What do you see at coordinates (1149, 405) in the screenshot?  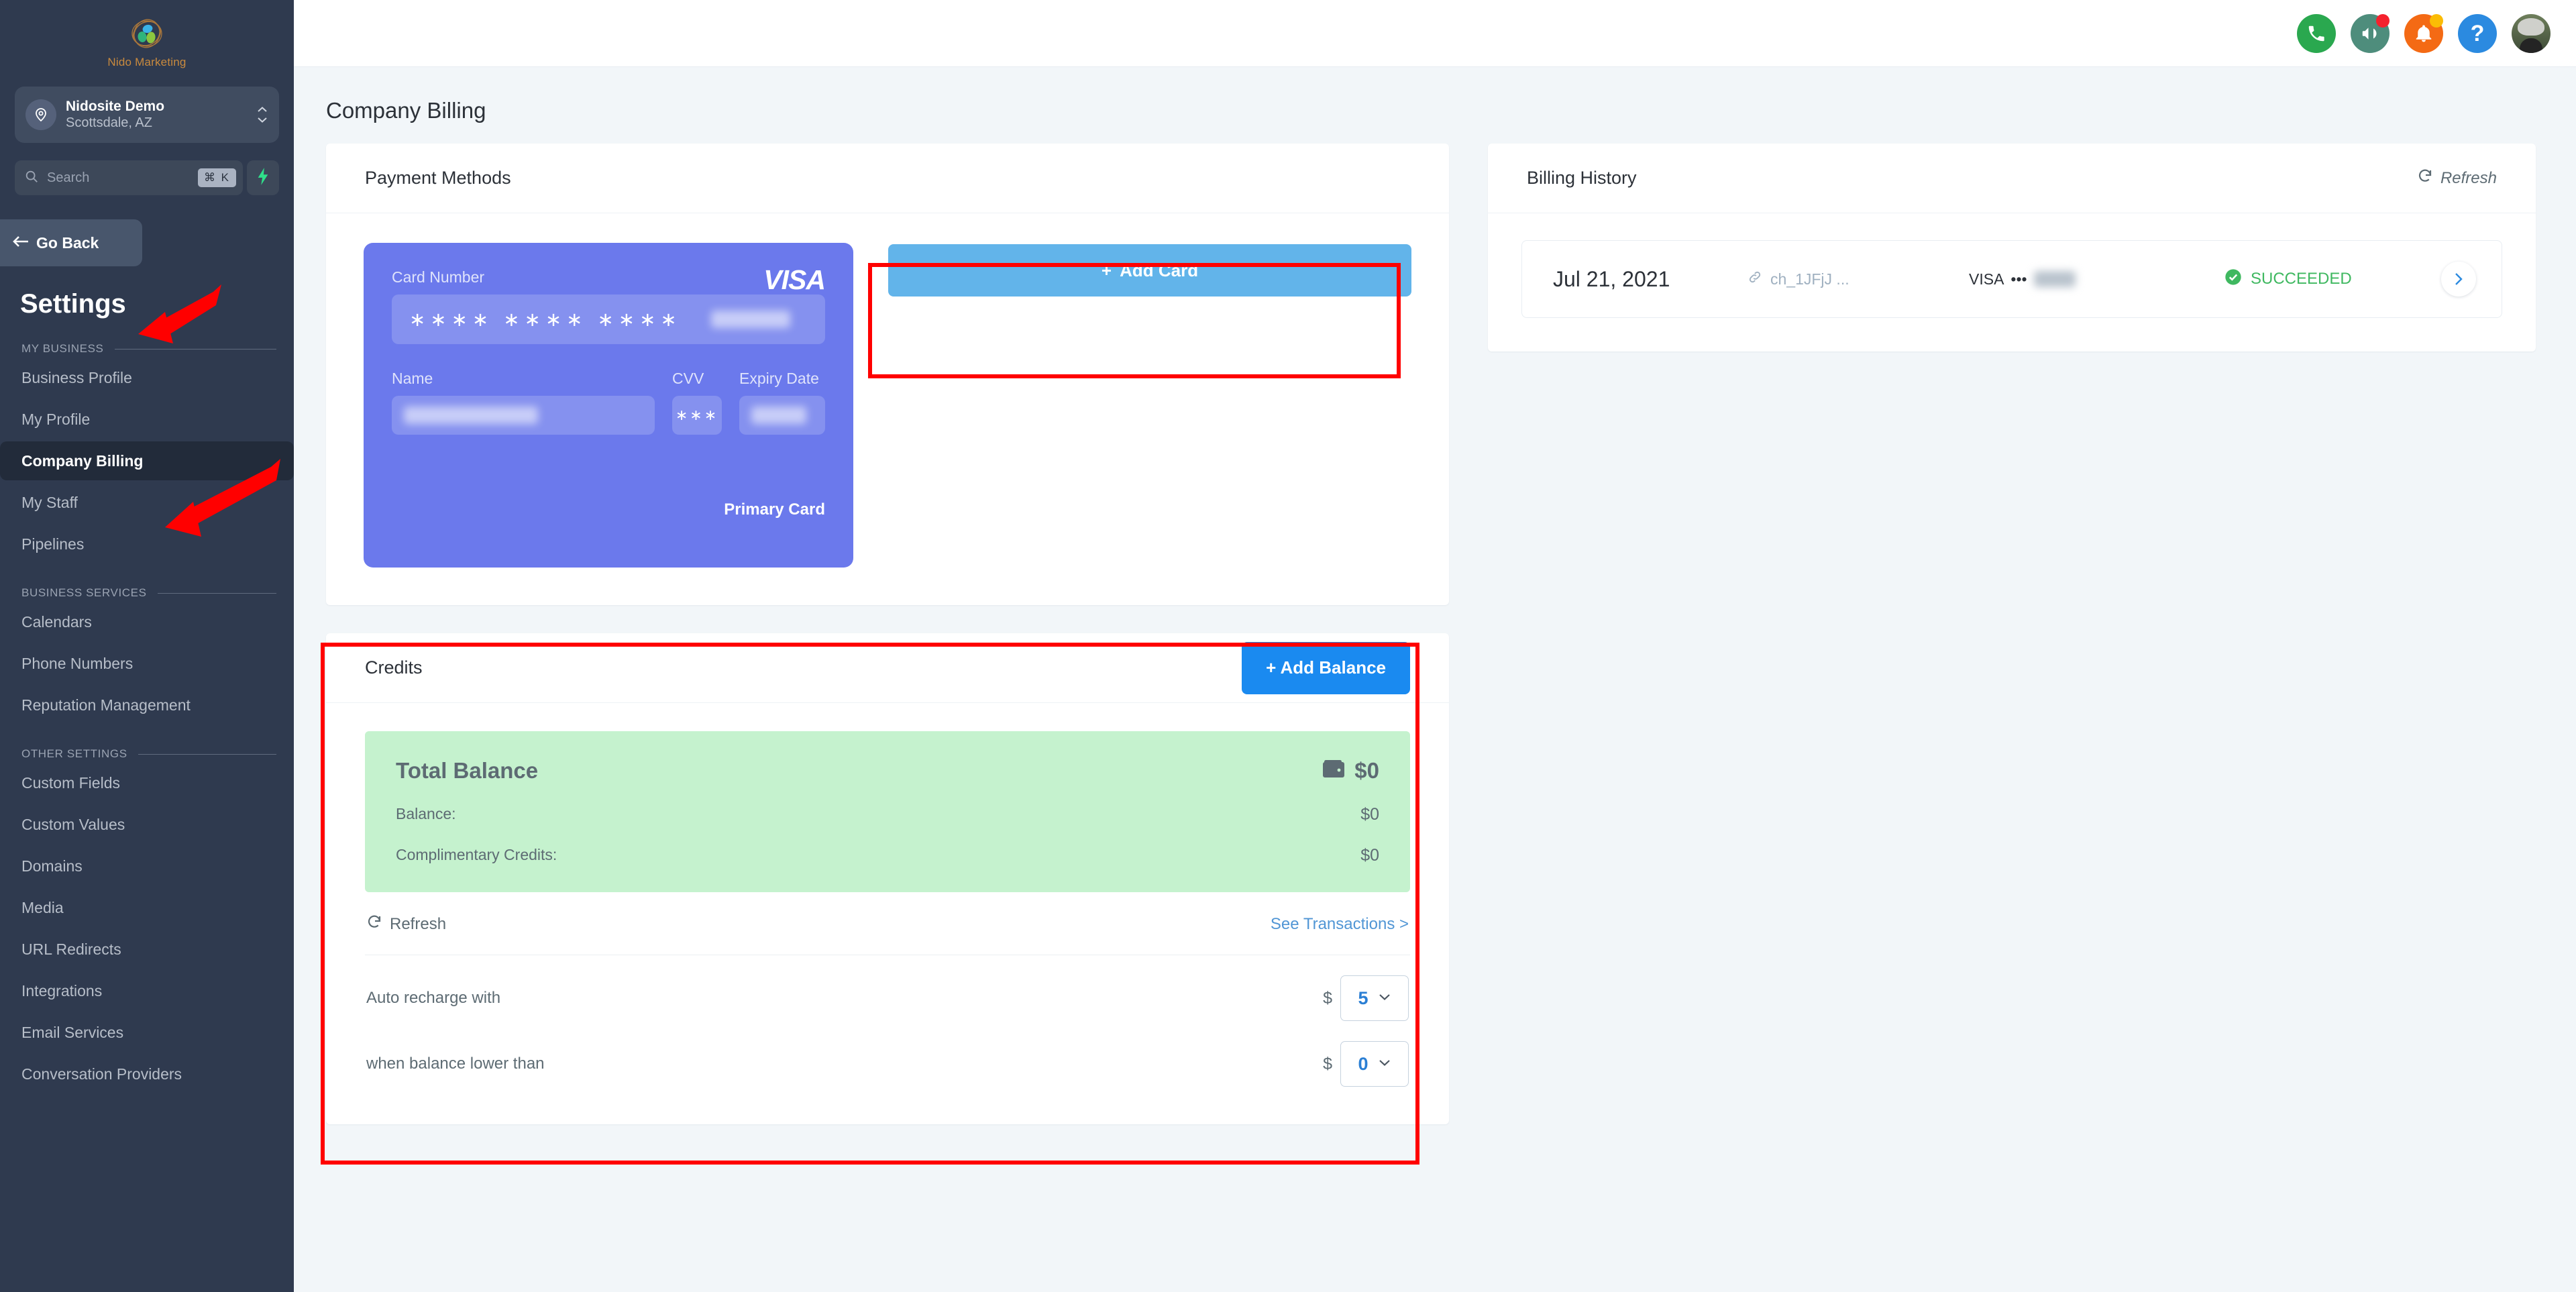 I see `add-card-zone: + Add Card` at bounding box center [1149, 405].